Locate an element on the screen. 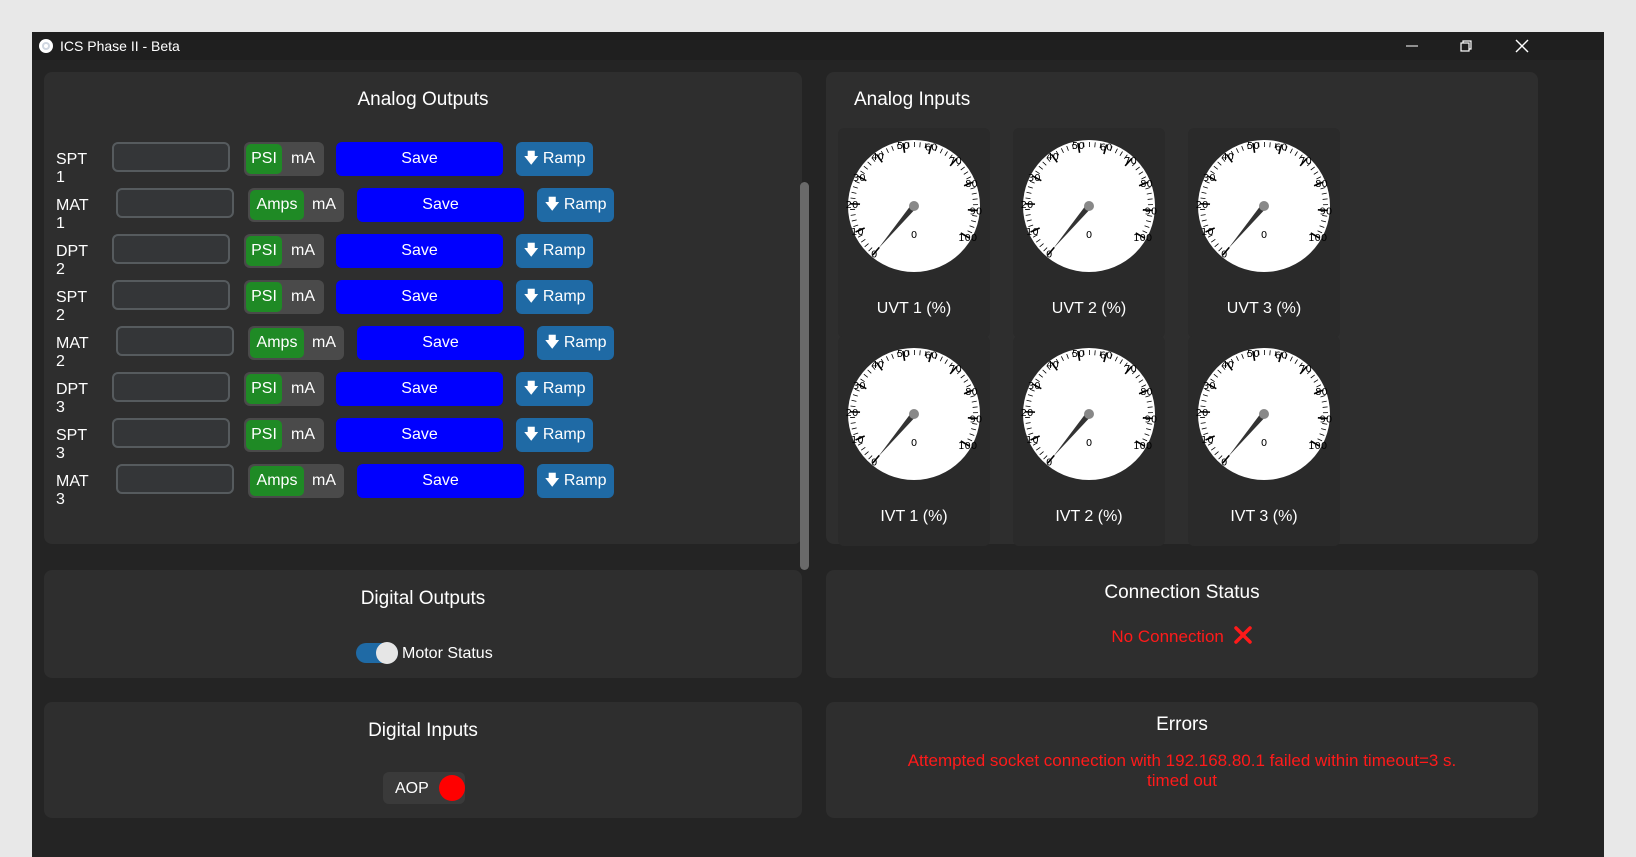  motor-status-toggle is located at coordinates (377, 653).